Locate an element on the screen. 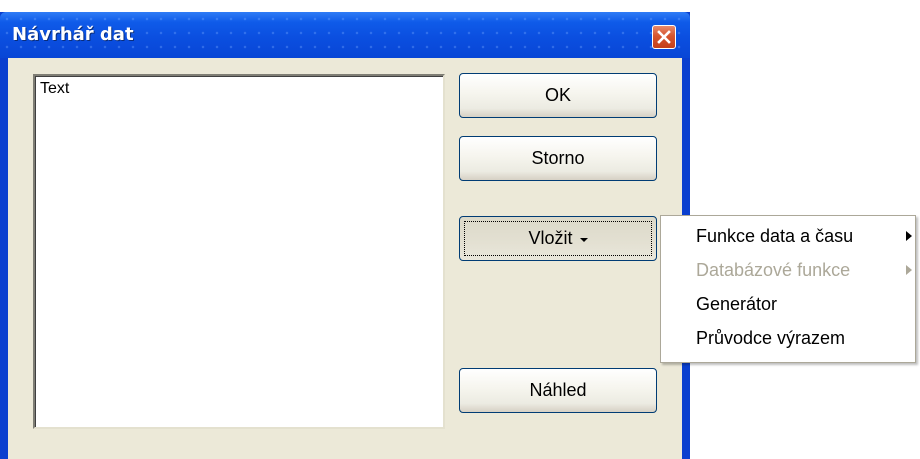 Image resolution: width=920 pixels, height=459 pixels. cancel-button-label: Storno is located at coordinates (558, 158).